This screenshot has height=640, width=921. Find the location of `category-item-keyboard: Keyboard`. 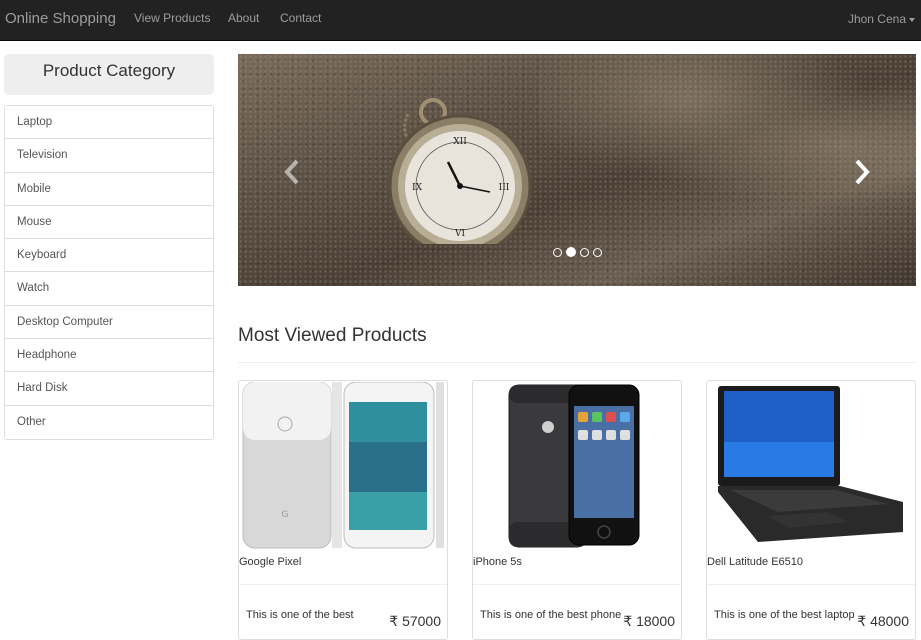

category-item-keyboard: Keyboard is located at coordinates (109, 256).